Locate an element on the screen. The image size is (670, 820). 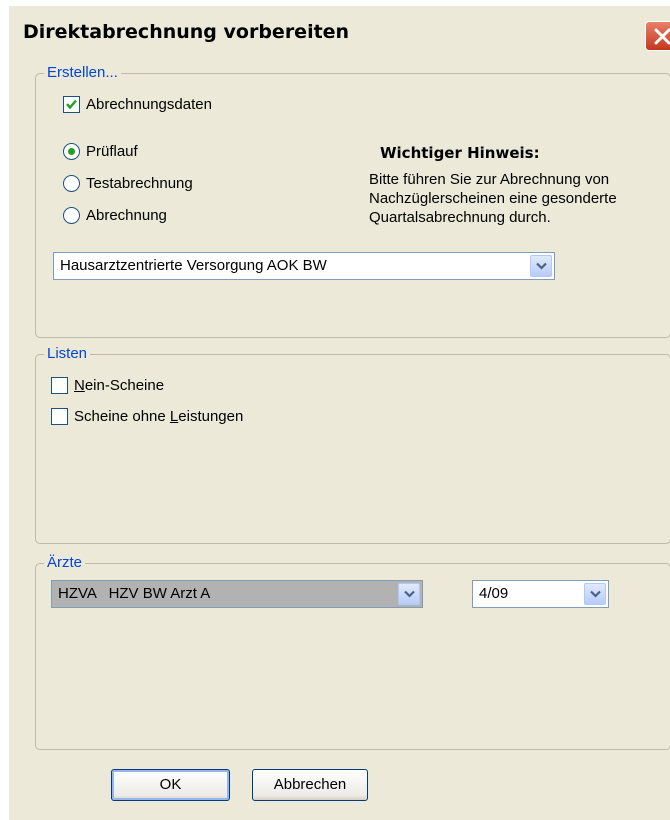
select-value: Hausarztzentrierte Versorgung AOK BW is located at coordinates (193, 265).